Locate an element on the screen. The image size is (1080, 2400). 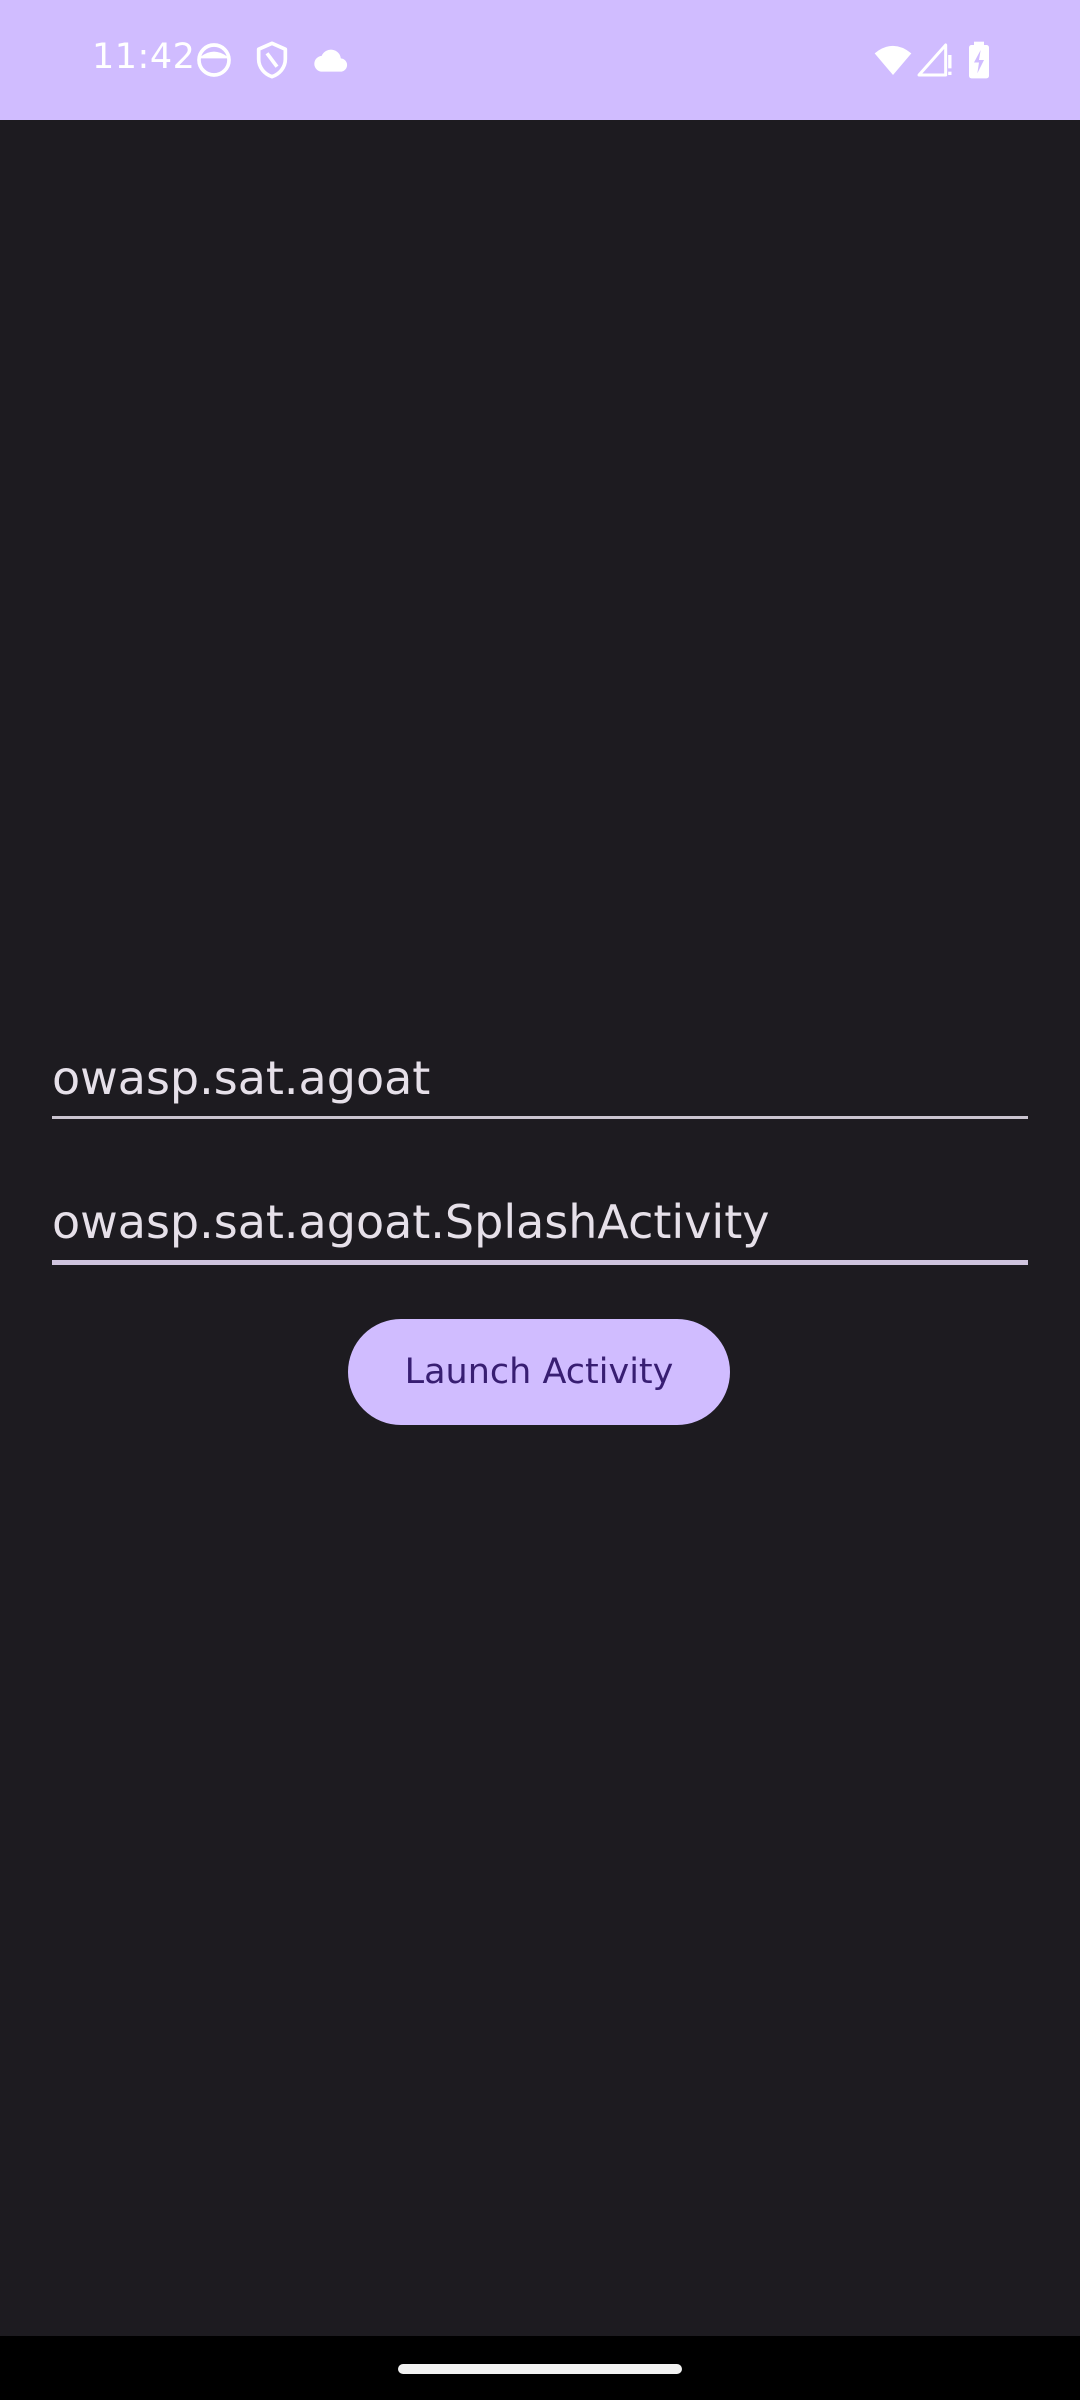
face-icon is located at coordinates (214, 60).